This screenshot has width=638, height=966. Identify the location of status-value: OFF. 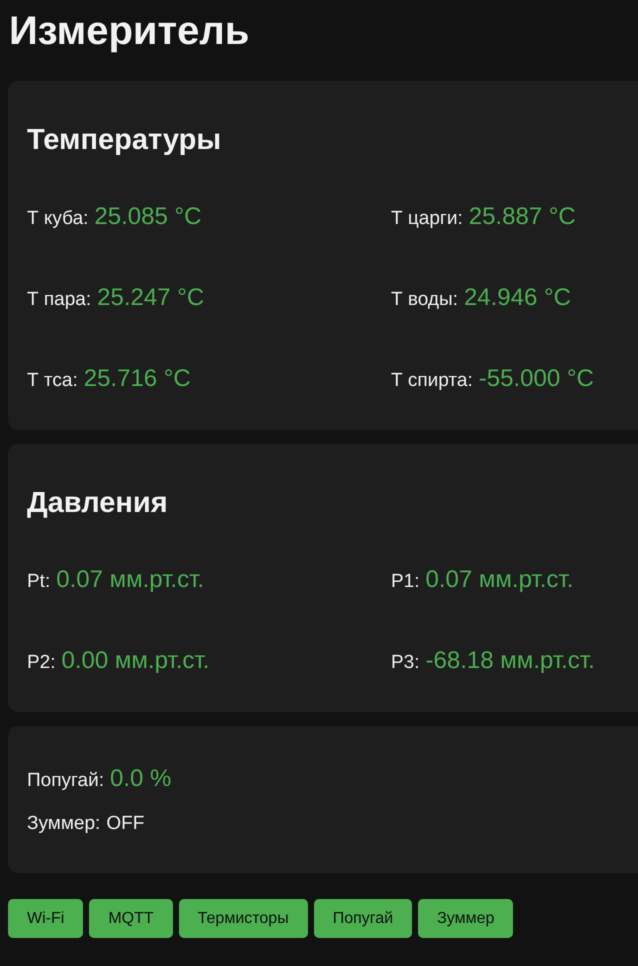
(125, 824).